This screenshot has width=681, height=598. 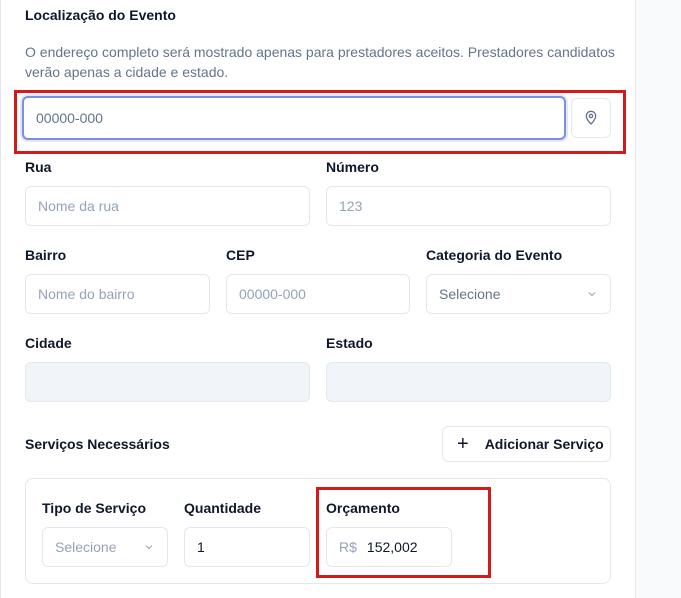 What do you see at coordinates (201, 547) in the screenshot?
I see `quantidade-value: 1` at bounding box center [201, 547].